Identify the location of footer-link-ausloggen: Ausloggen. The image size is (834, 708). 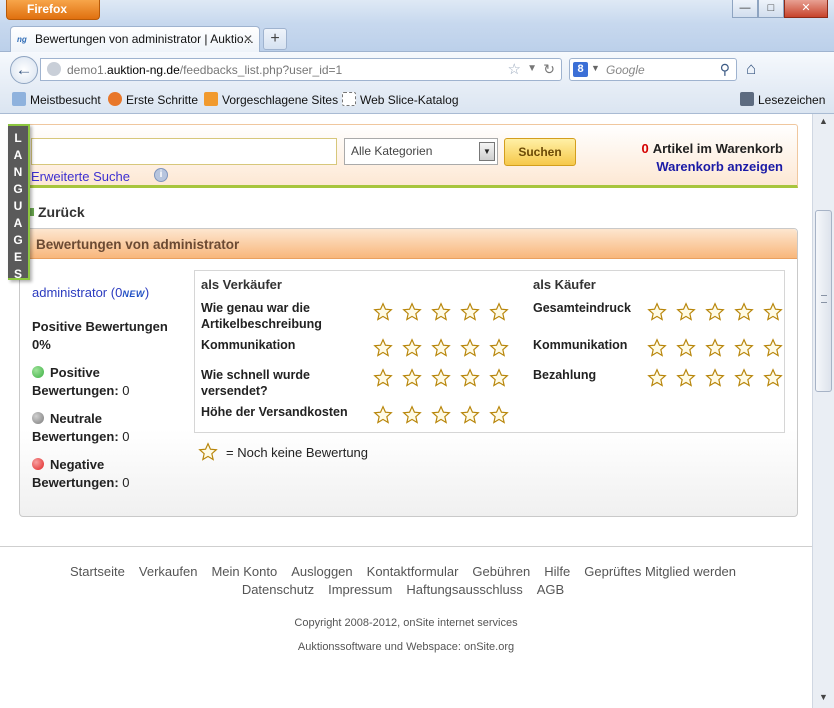
(321, 571).